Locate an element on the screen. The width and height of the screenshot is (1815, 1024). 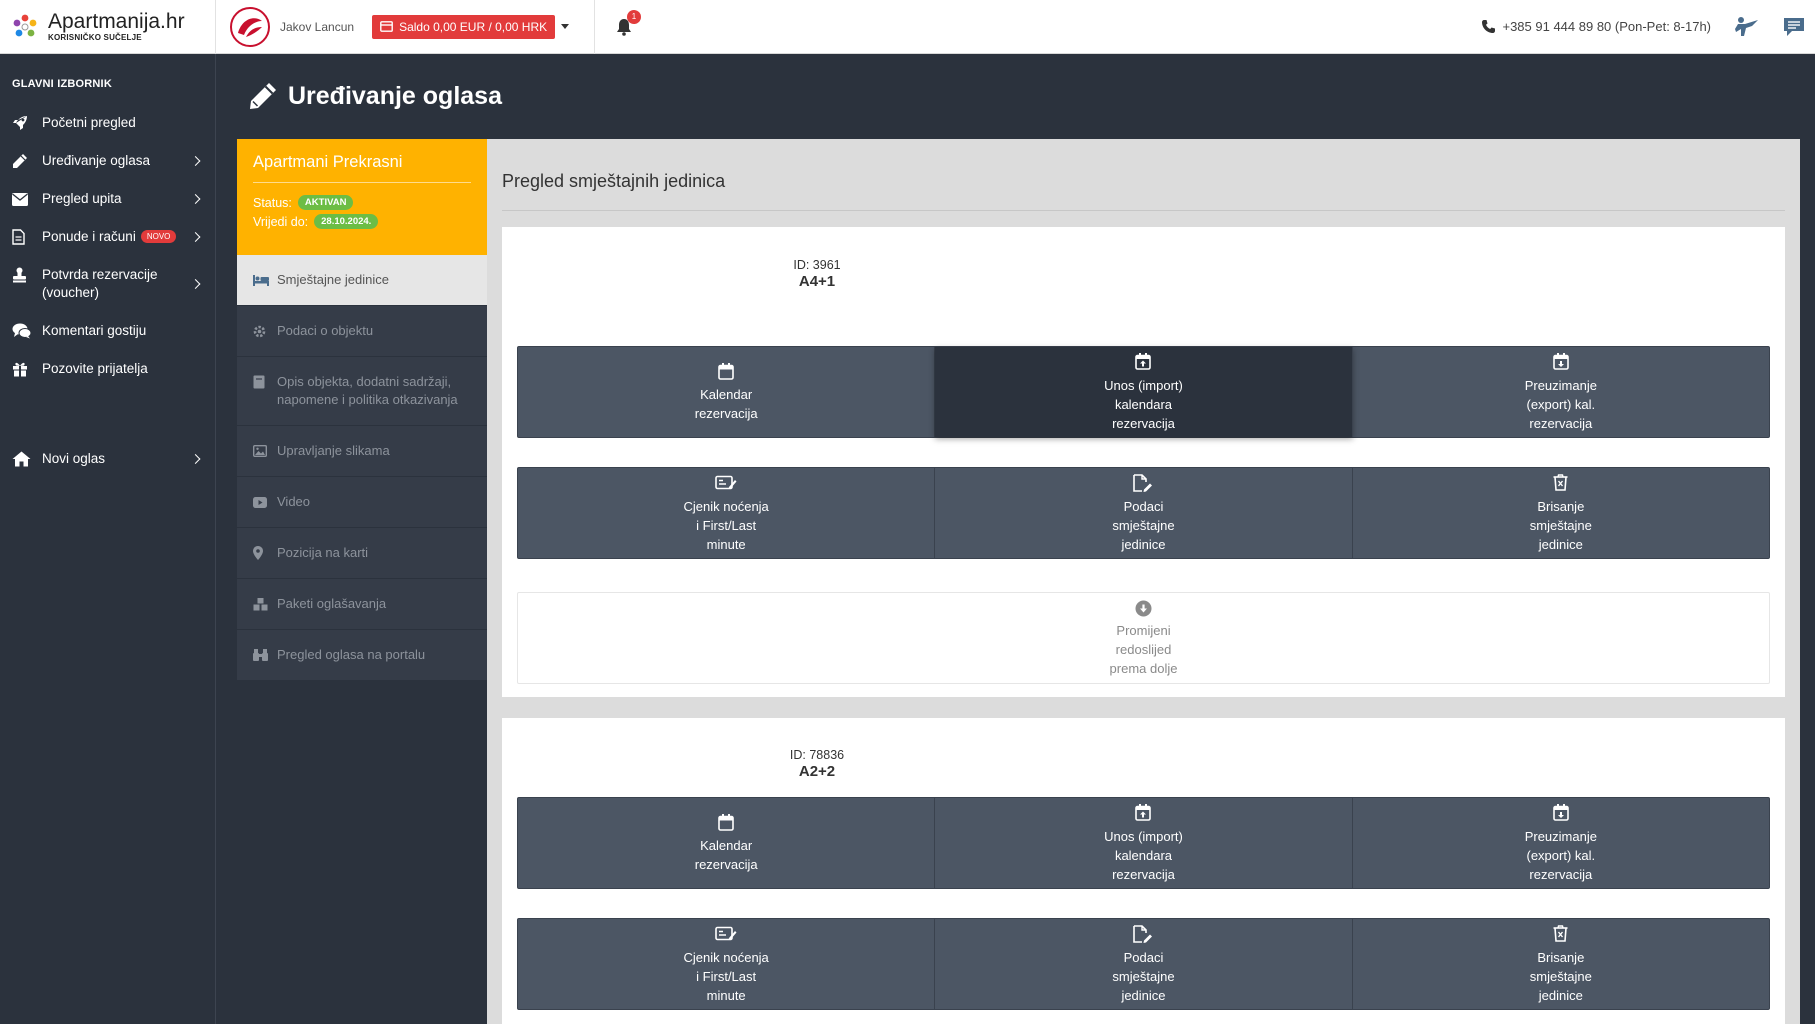
sidebar-item-ponude-i-racuni: Ponude i računi NOVO is located at coordinates (107, 237).